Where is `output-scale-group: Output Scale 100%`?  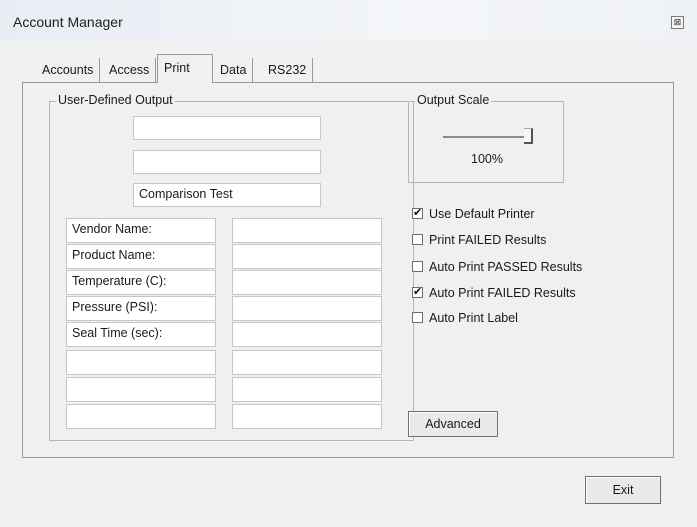 output-scale-group: Output Scale 100% is located at coordinates (486, 138).